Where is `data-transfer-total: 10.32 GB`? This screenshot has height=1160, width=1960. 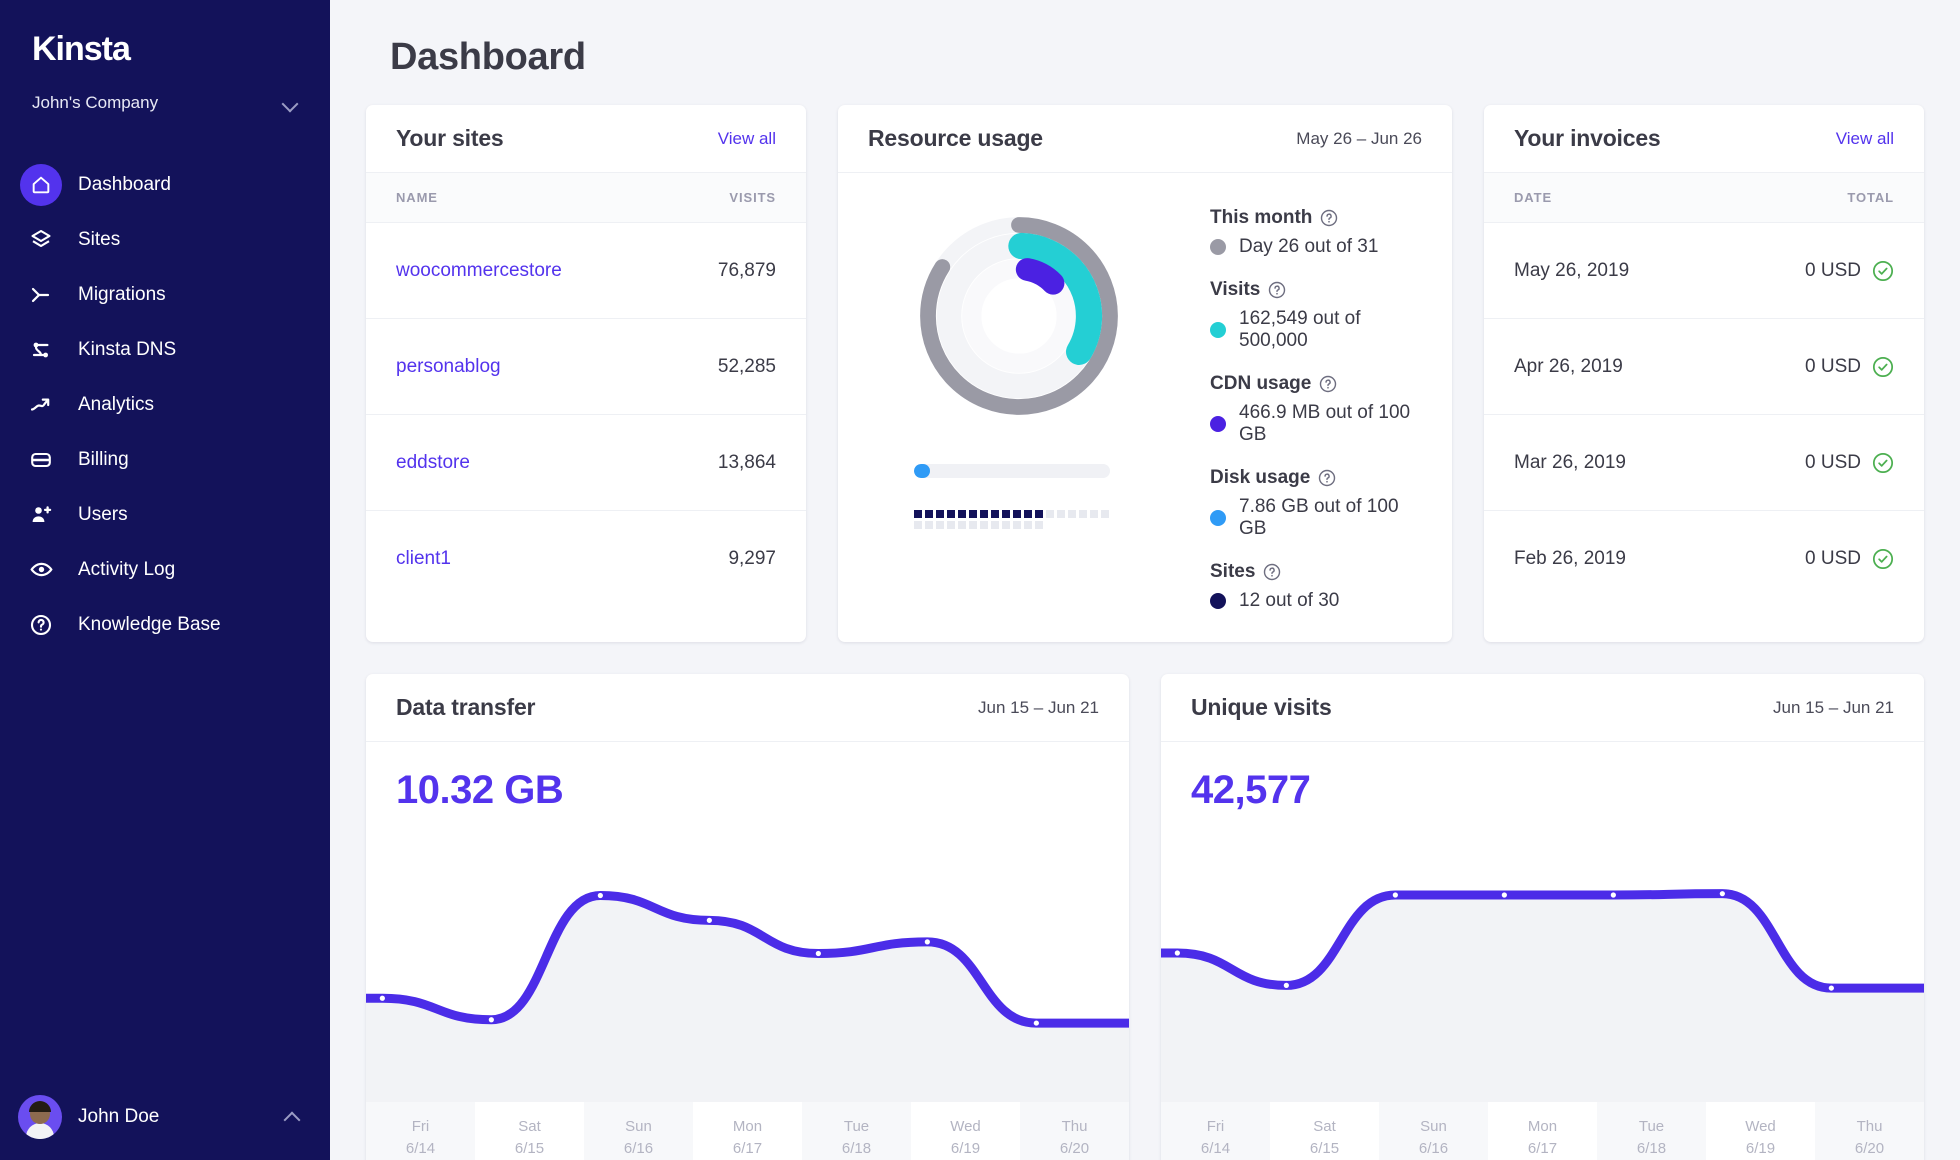 data-transfer-total: 10.32 GB is located at coordinates (480, 790).